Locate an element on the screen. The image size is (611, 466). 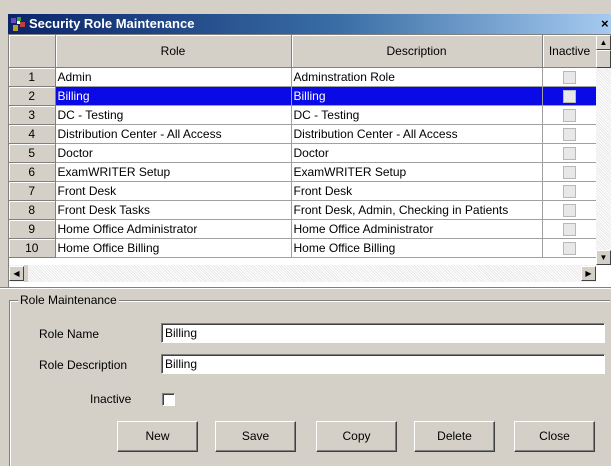
app-icon is located at coordinates (18, 24).